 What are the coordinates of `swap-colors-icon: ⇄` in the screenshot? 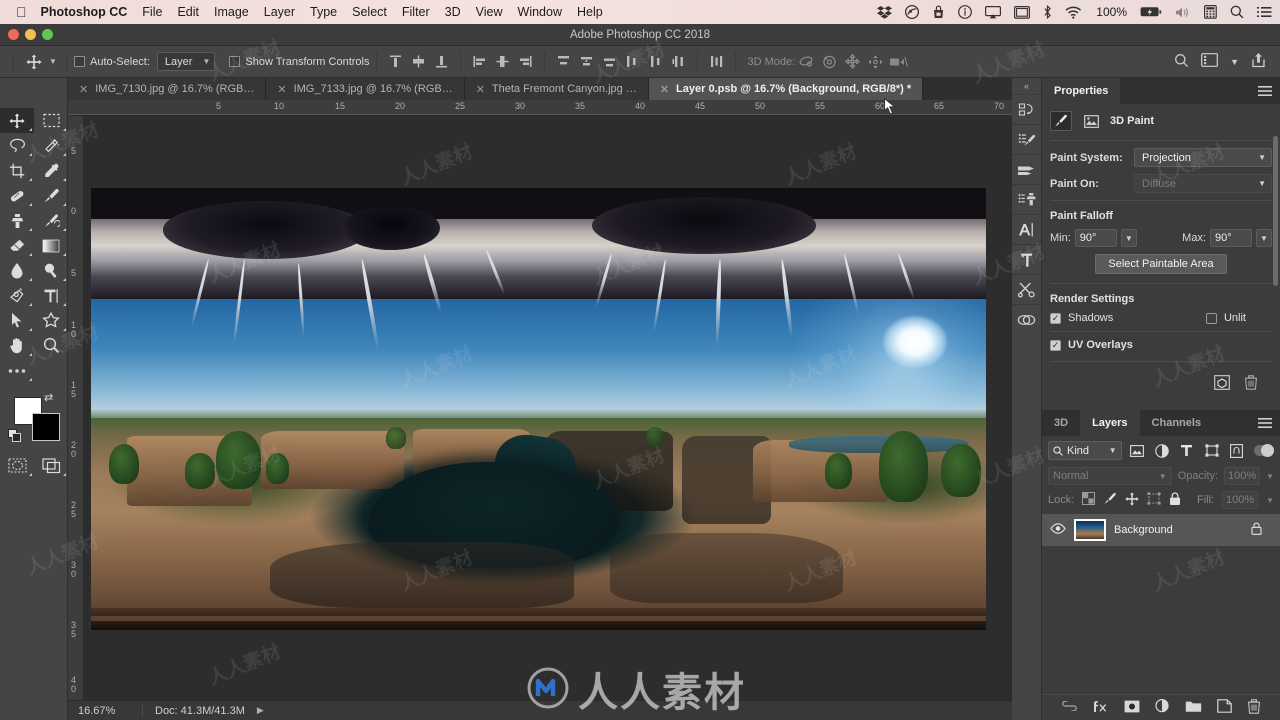 It's located at (48, 397).